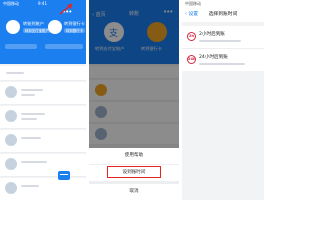  What do you see at coordinates (37, 30) in the screenshot?
I see `tile-account-sub: 转到支付宝账户` at bounding box center [37, 30].